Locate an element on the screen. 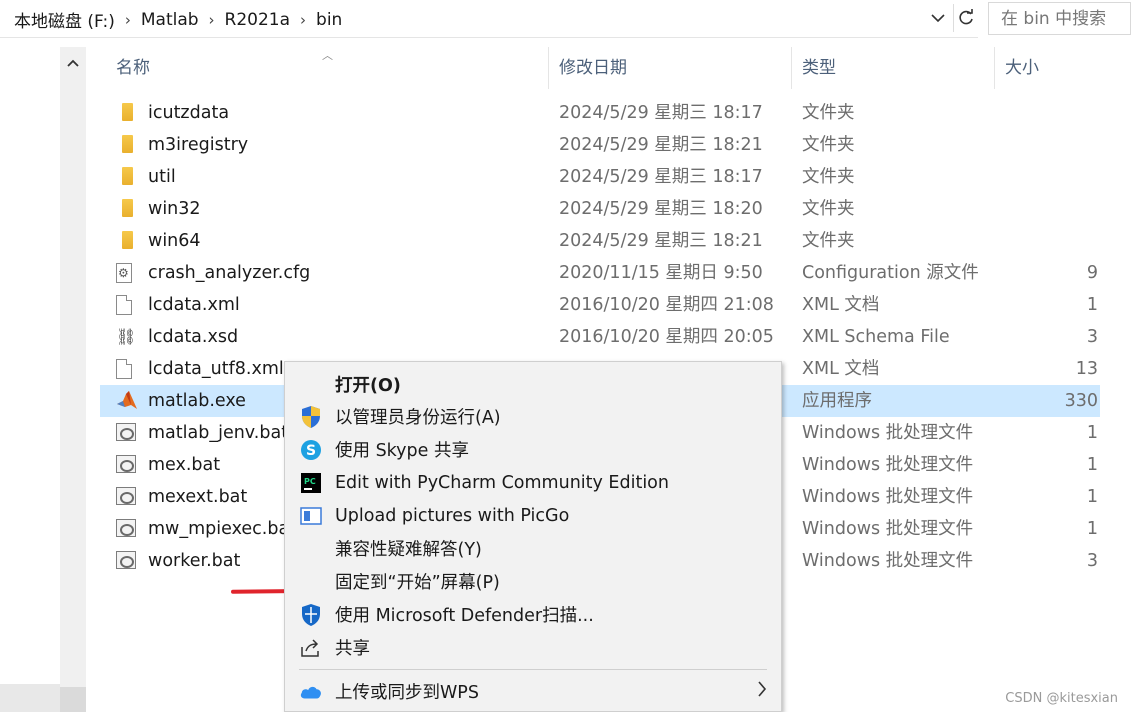 This screenshot has width=1132, height=712. search-box is located at coordinates (1060, 18).